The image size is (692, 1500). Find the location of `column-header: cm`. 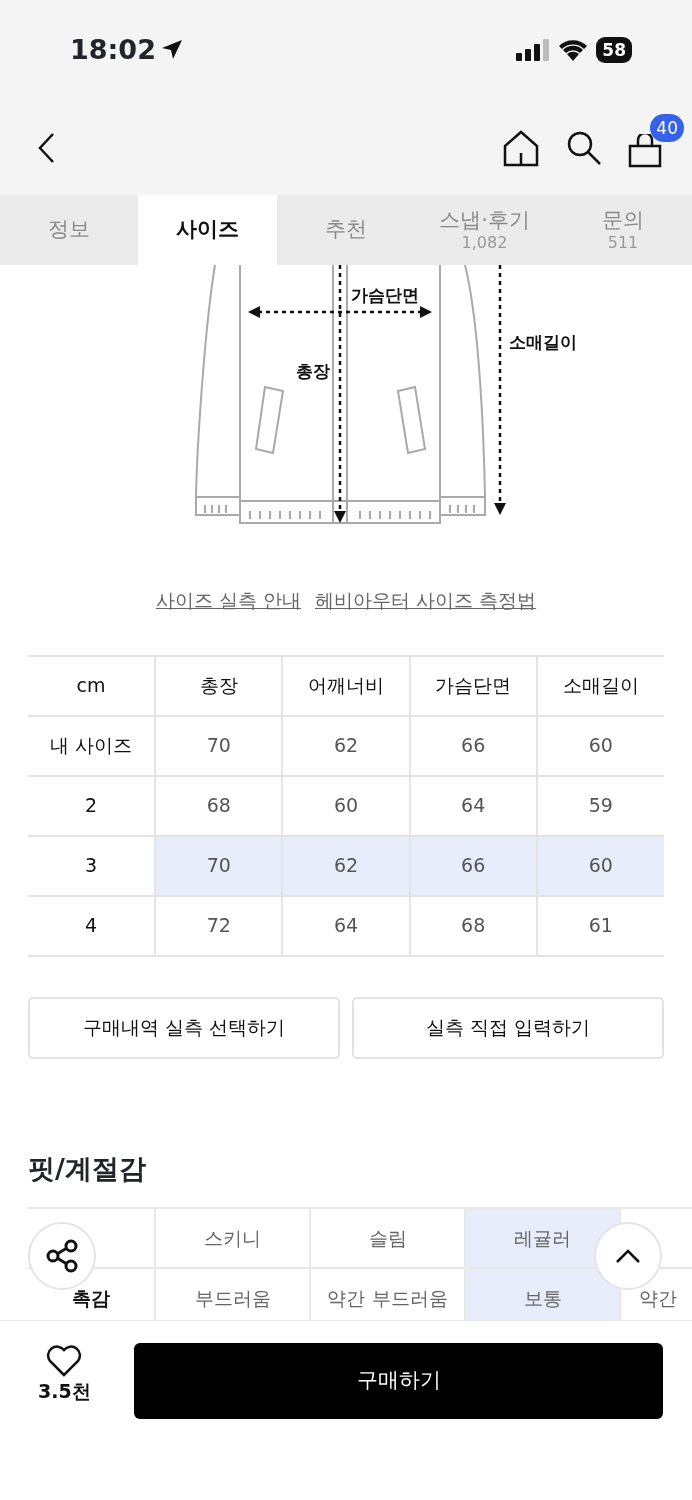

column-header: cm is located at coordinates (92, 685).